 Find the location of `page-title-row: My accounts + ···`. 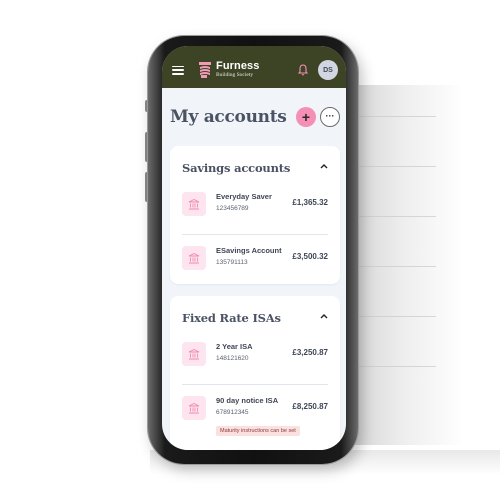

page-title-row: My accounts + ··· is located at coordinates (255, 117).